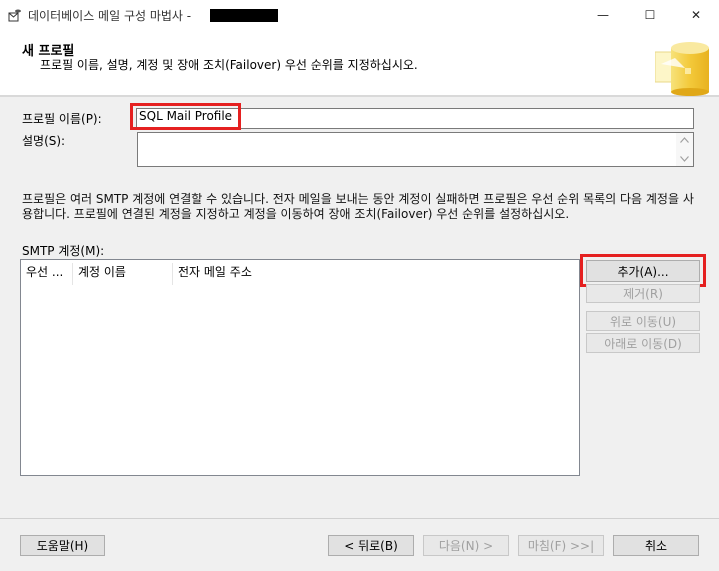 The image size is (719, 571). What do you see at coordinates (603, 15) in the screenshot?
I see `minimize-button: —` at bounding box center [603, 15].